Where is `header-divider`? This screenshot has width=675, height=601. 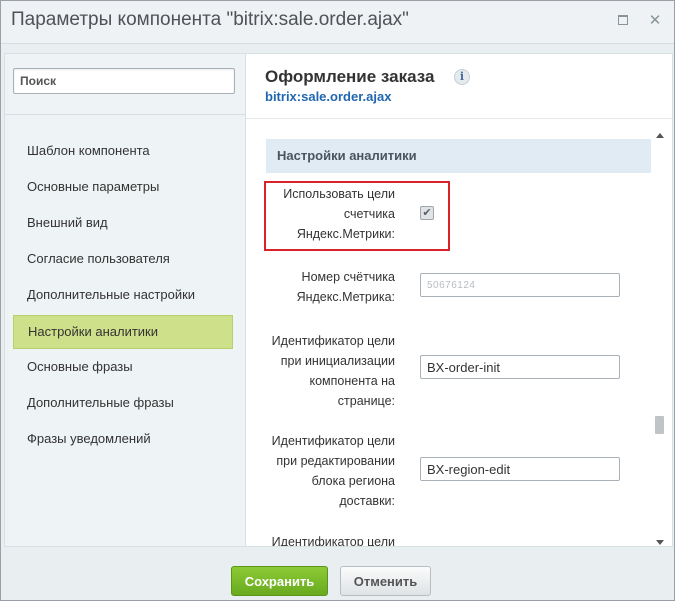
header-divider is located at coordinates (459, 118).